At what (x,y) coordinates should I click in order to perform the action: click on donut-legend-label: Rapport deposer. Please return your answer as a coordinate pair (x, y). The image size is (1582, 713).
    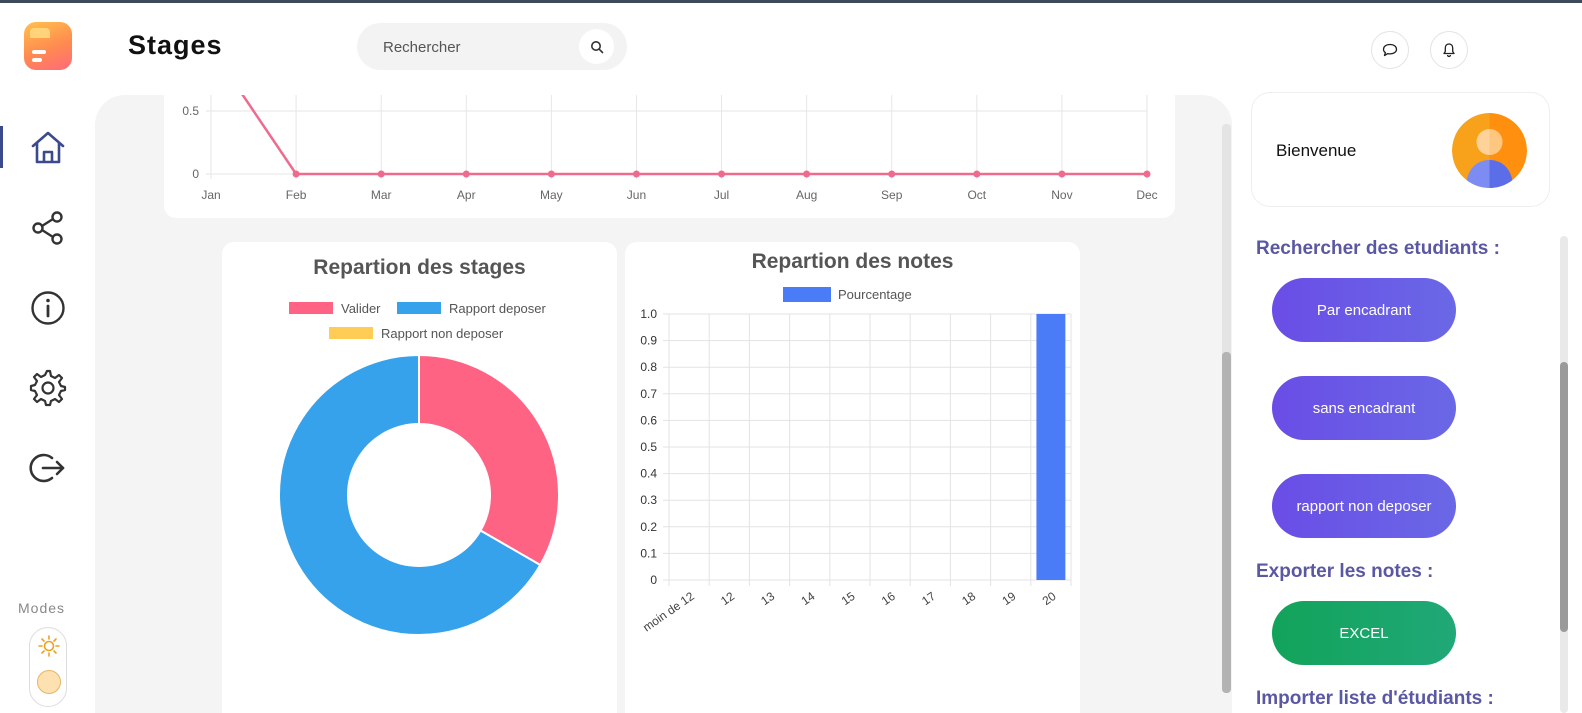
    Looking at the image, I should click on (498, 308).